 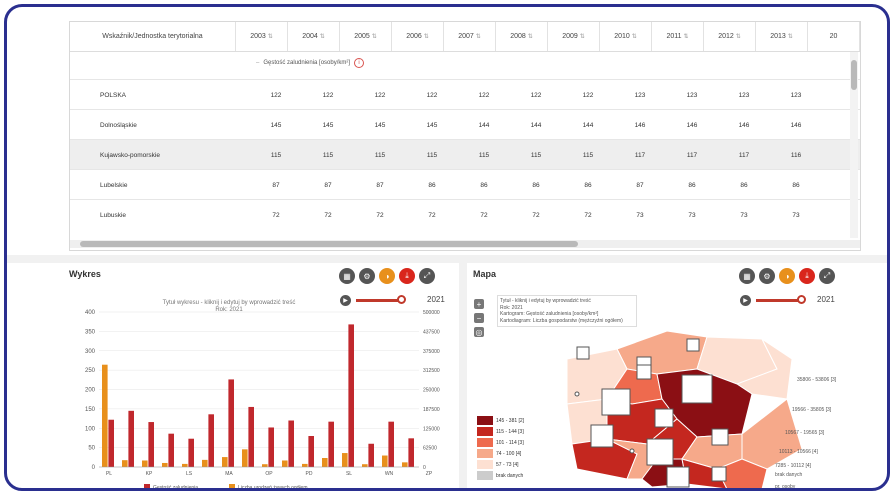 I want to click on indicator-subheader: – Gęstość zaludnienia [osoby/km²] i, so click(x=310, y=63).